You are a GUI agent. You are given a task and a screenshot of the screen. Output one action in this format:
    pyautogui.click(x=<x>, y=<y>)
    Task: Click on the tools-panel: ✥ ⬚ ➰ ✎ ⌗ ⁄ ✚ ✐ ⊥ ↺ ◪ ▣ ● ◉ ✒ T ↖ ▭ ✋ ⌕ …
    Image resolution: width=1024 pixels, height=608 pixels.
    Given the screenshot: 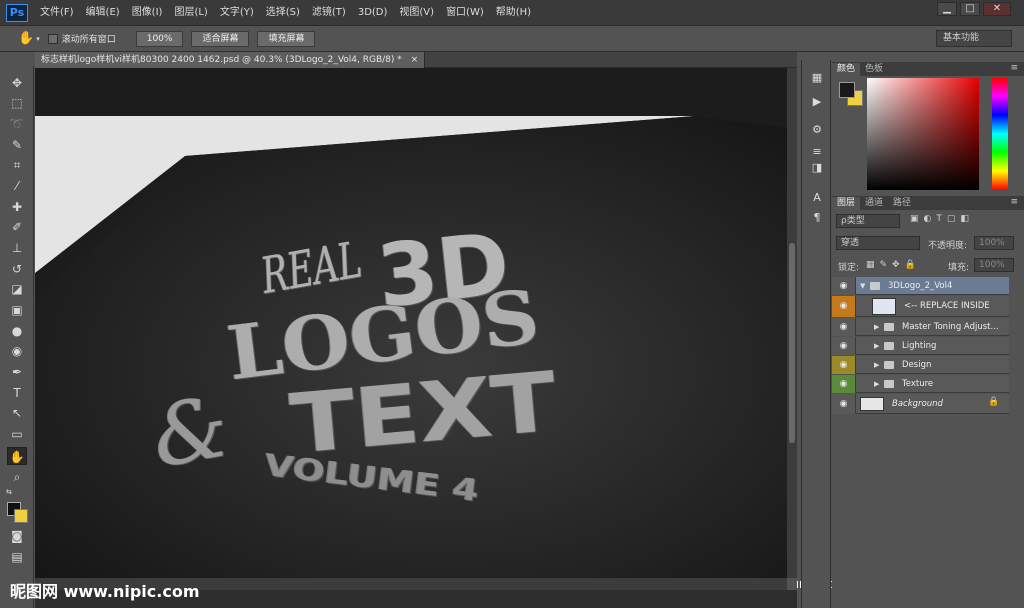 What is the action you would take?
    pyautogui.click(x=17, y=337)
    